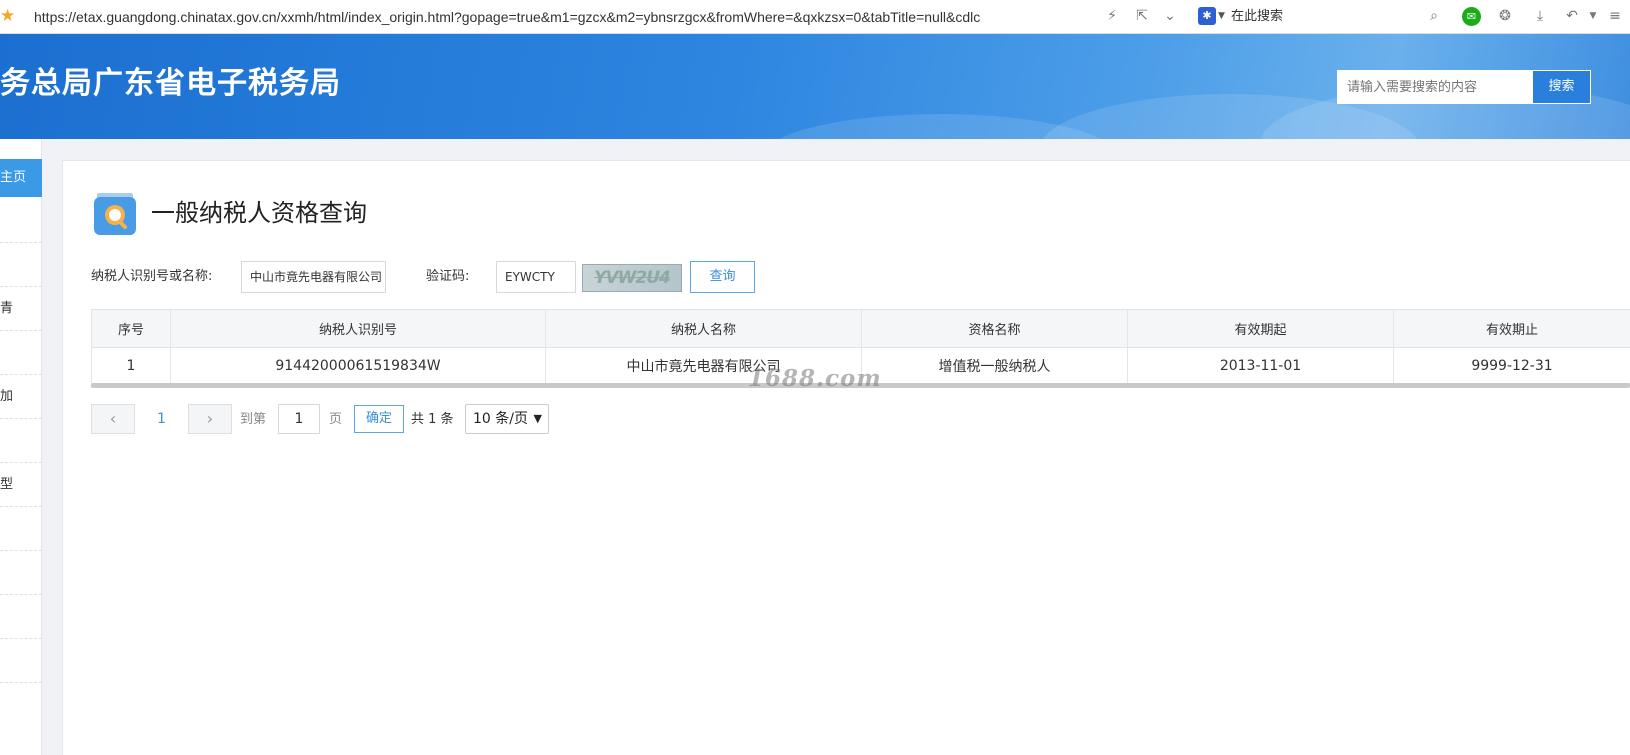 This screenshot has width=1630, height=755. Describe the element at coordinates (1511, 328) in the screenshot. I see `column-header: 有效期止` at that location.